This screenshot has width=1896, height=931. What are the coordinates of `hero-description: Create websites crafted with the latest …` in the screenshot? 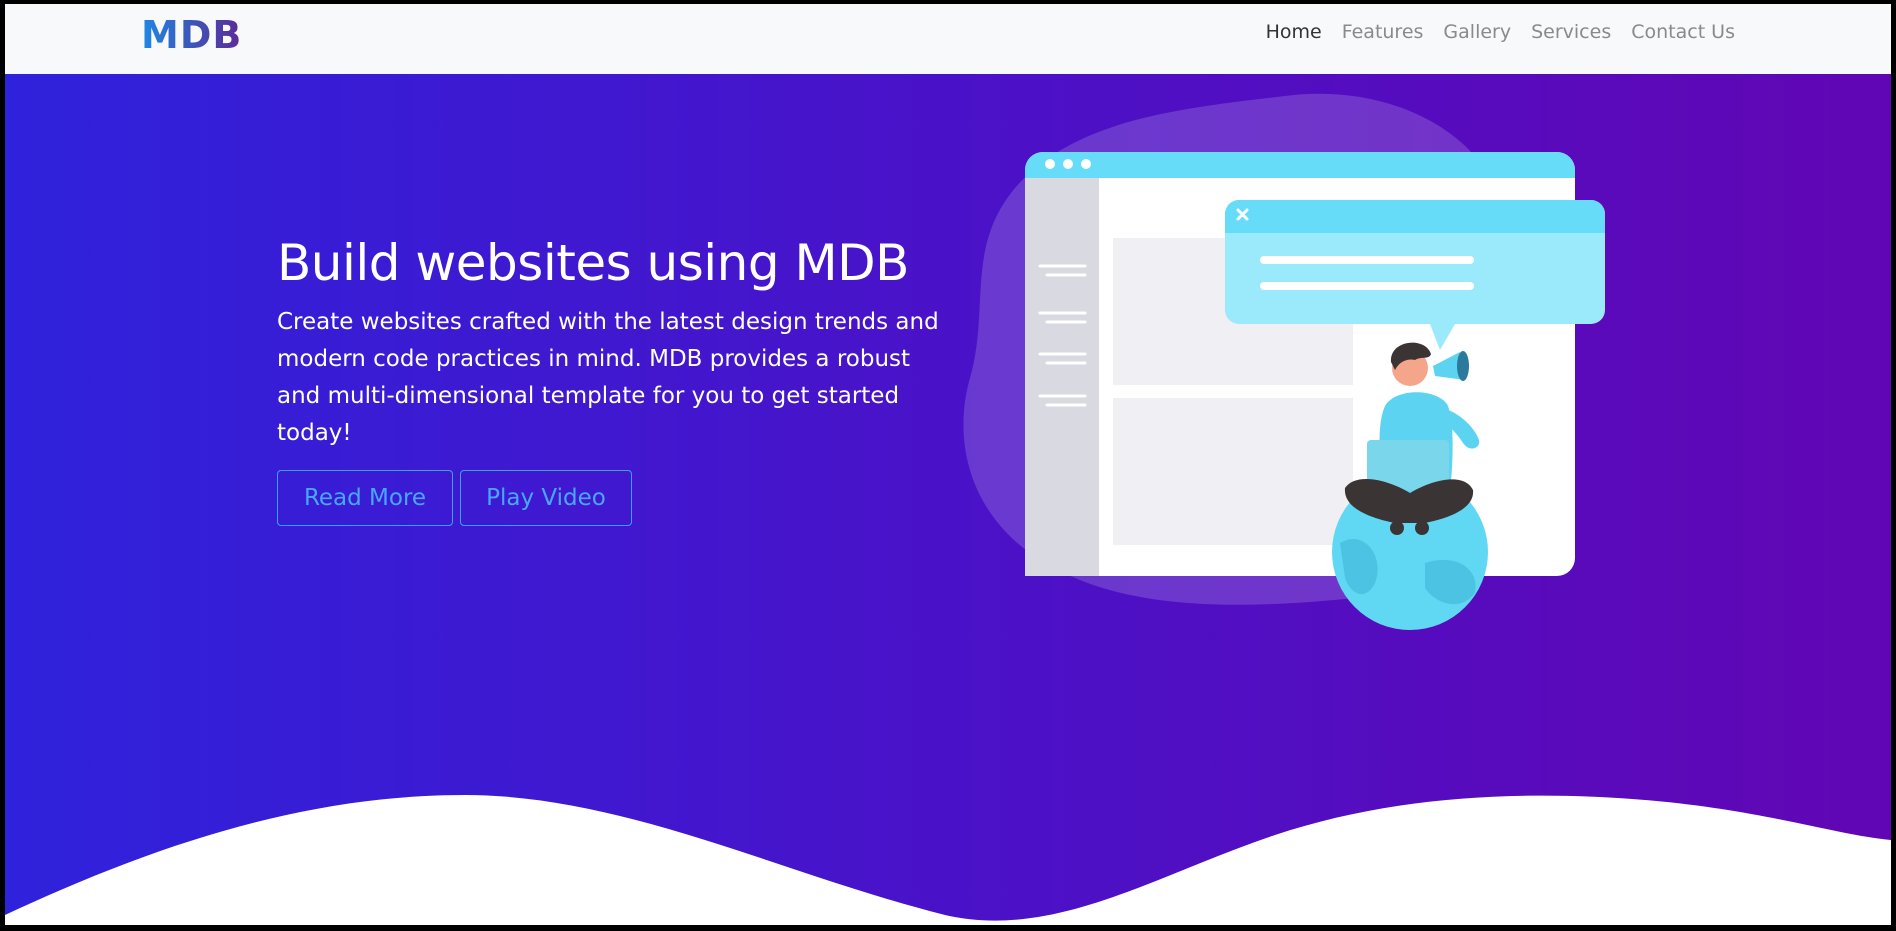 It's located at (608, 377).